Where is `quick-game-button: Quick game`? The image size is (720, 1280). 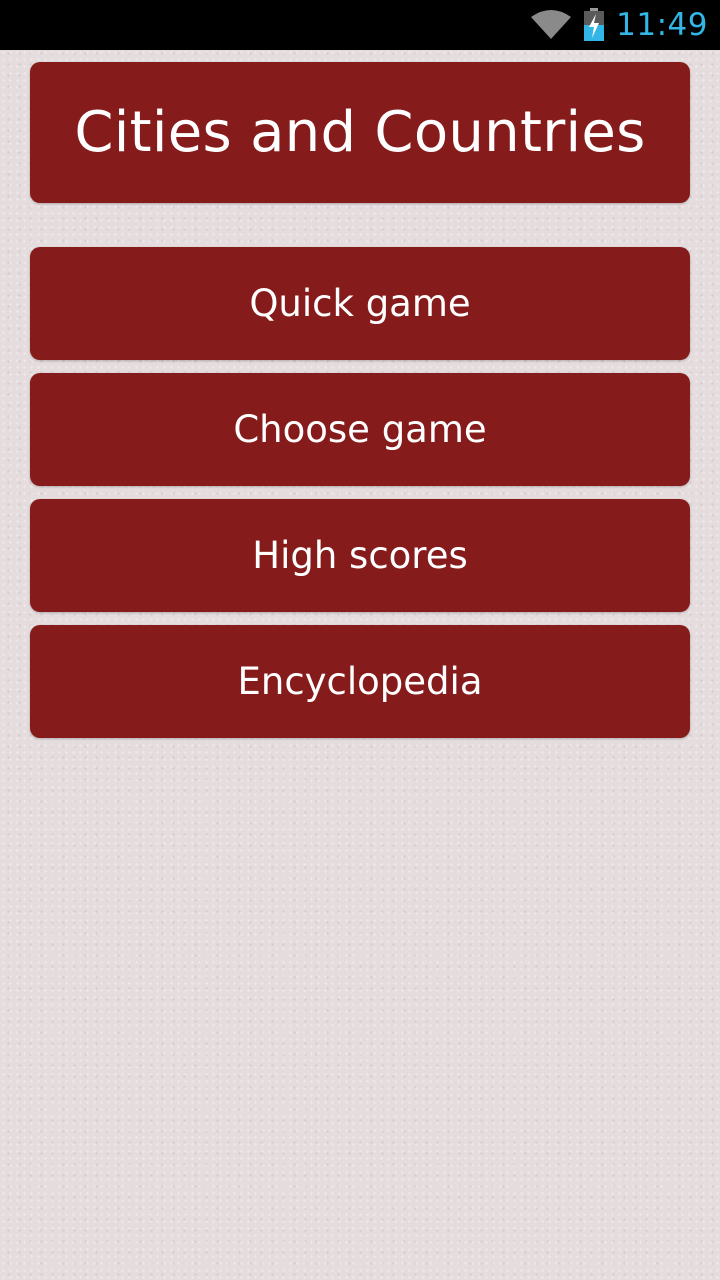 quick-game-button: Quick game is located at coordinates (360, 303).